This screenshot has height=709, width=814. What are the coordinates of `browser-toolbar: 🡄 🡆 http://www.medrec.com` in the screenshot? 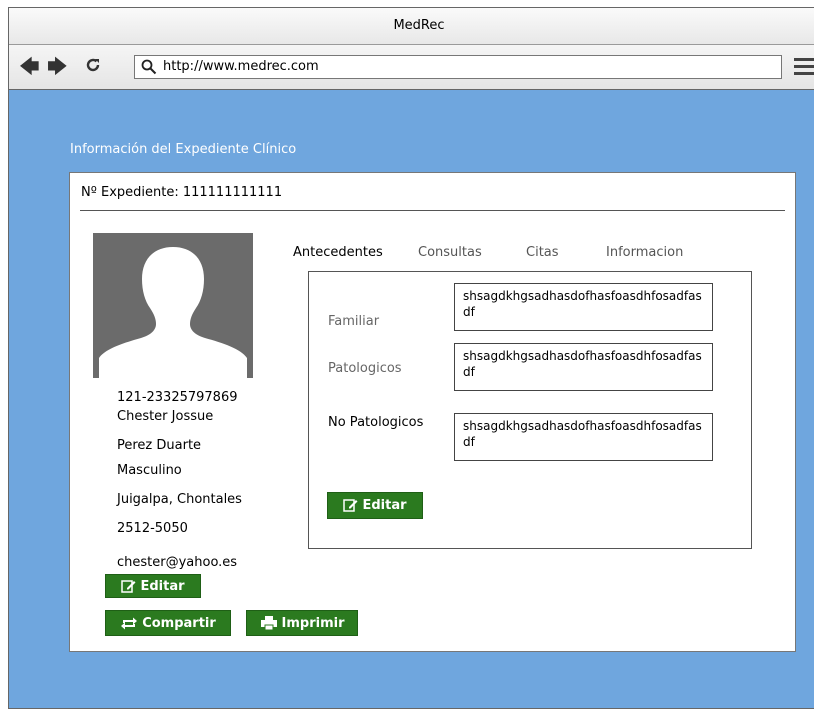 It's located at (411, 67).